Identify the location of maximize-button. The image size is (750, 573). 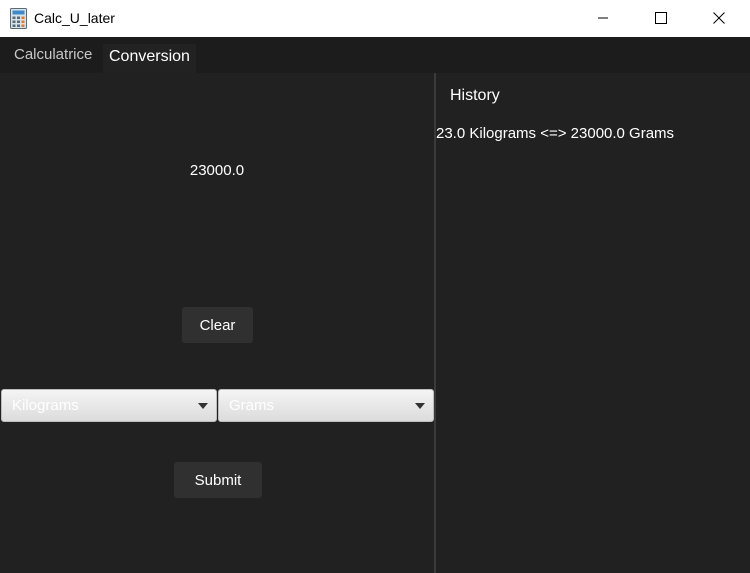
(661, 18).